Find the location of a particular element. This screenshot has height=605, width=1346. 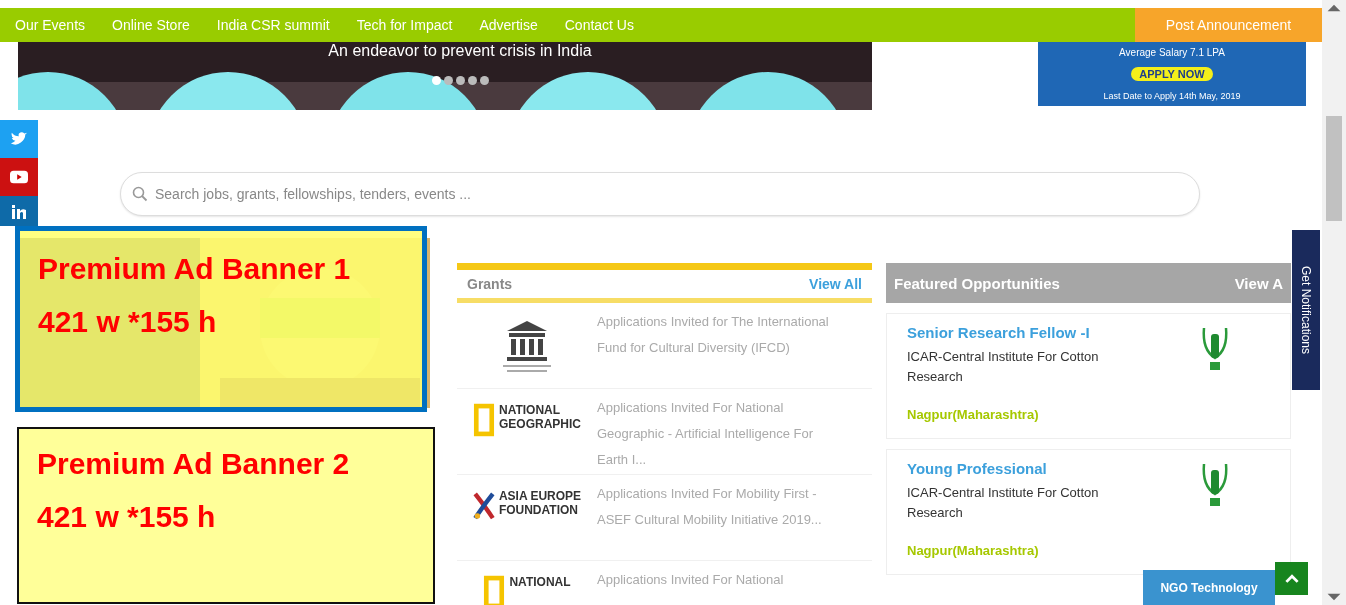

nav-link: Online Store is located at coordinates (151, 25).